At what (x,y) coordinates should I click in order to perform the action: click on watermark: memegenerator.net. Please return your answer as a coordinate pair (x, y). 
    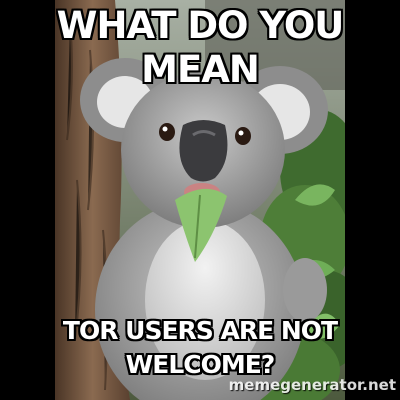
    Looking at the image, I should click on (312, 385).